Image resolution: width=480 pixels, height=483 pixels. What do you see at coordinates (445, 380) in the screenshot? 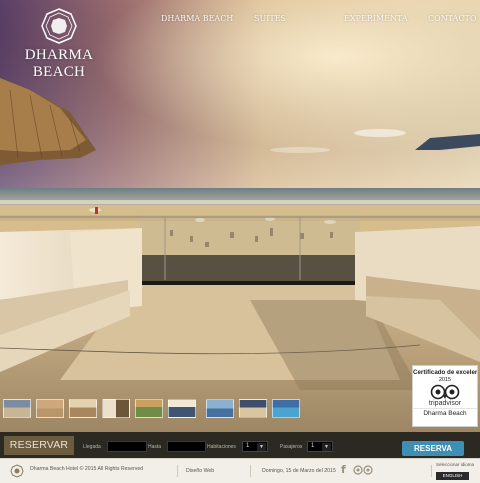
I see `badge-year: 2015` at bounding box center [445, 380].